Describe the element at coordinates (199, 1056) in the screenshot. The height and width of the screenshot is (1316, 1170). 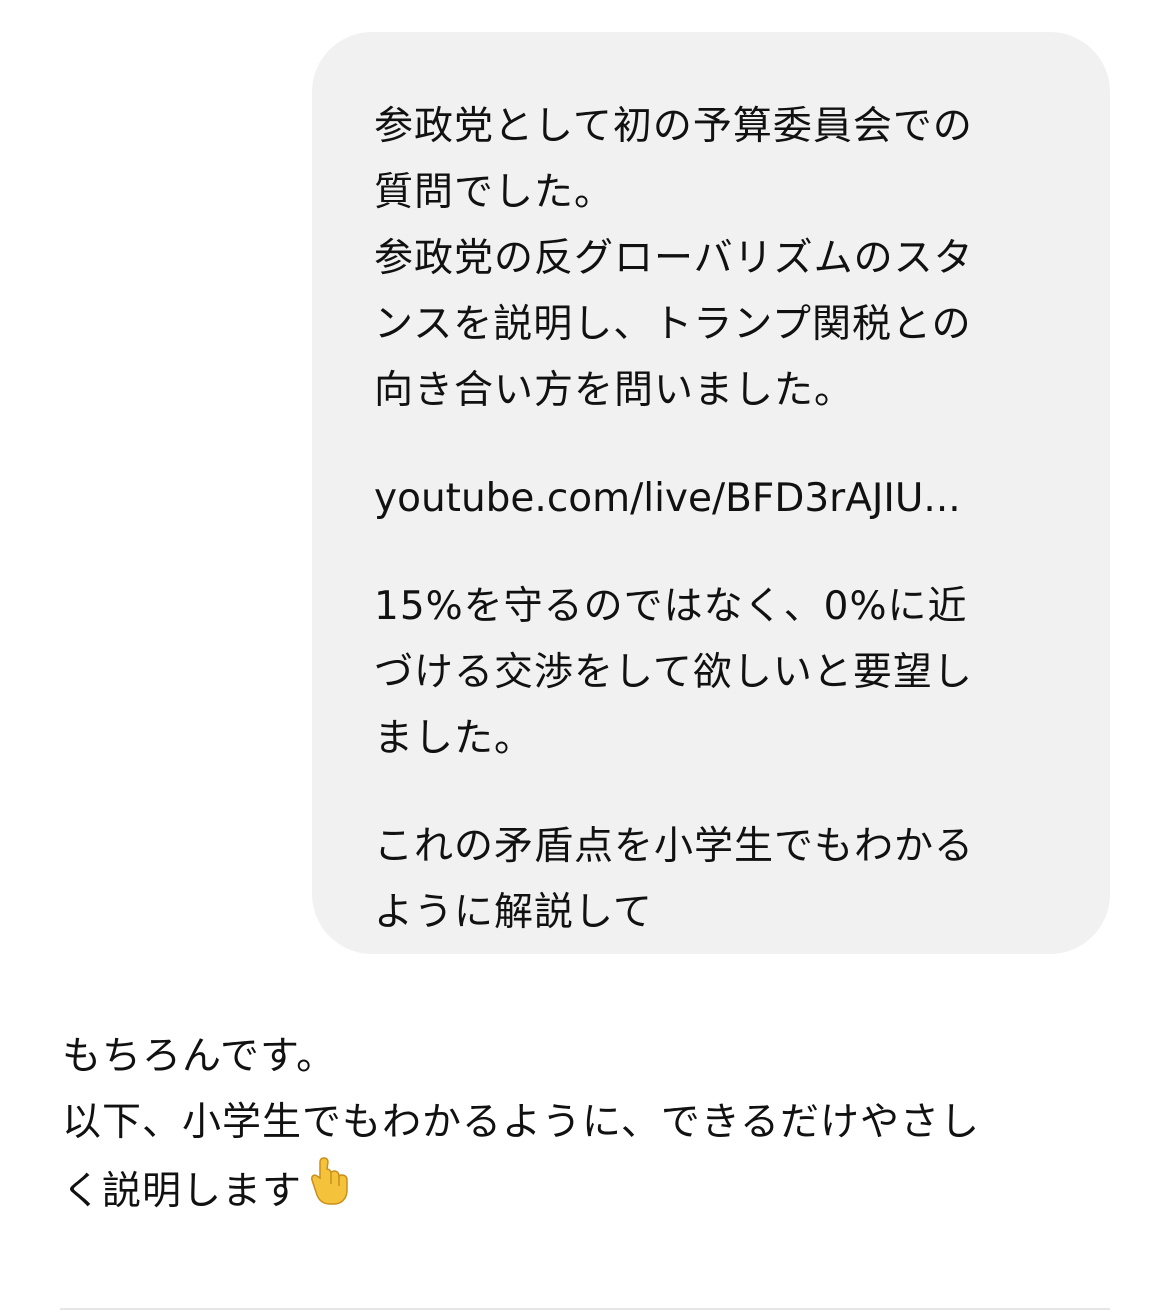
I see `assistant-message-line: もちろんです。` at that location.